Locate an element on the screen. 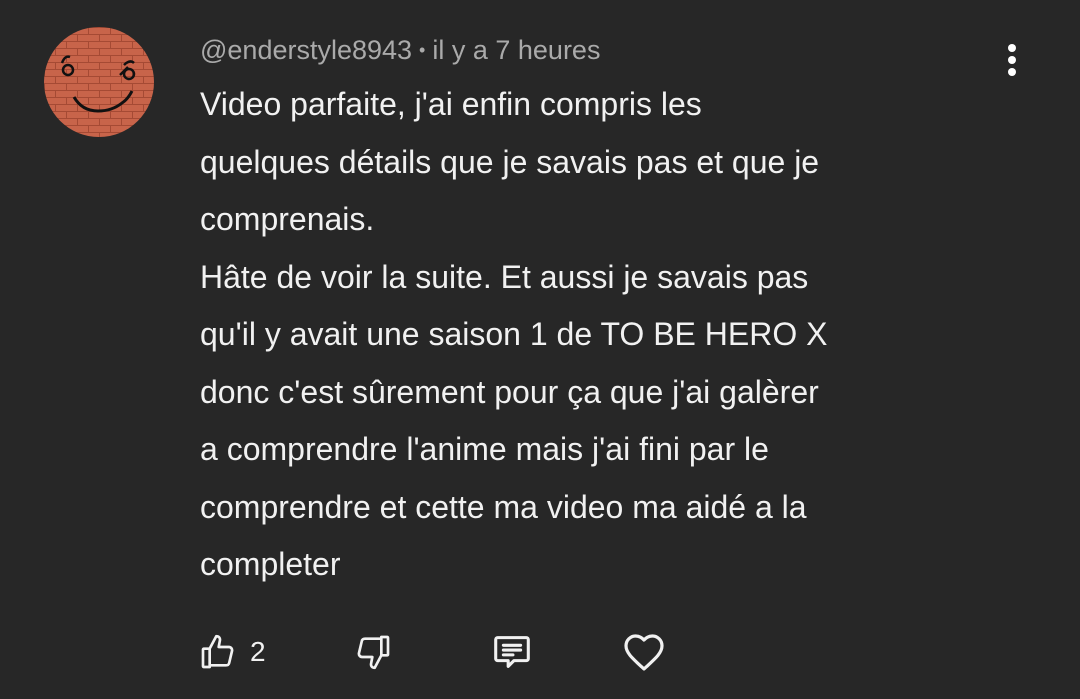 The image size is (1080, 699). thumbs-down-icon is located at coordinates (373, 652).